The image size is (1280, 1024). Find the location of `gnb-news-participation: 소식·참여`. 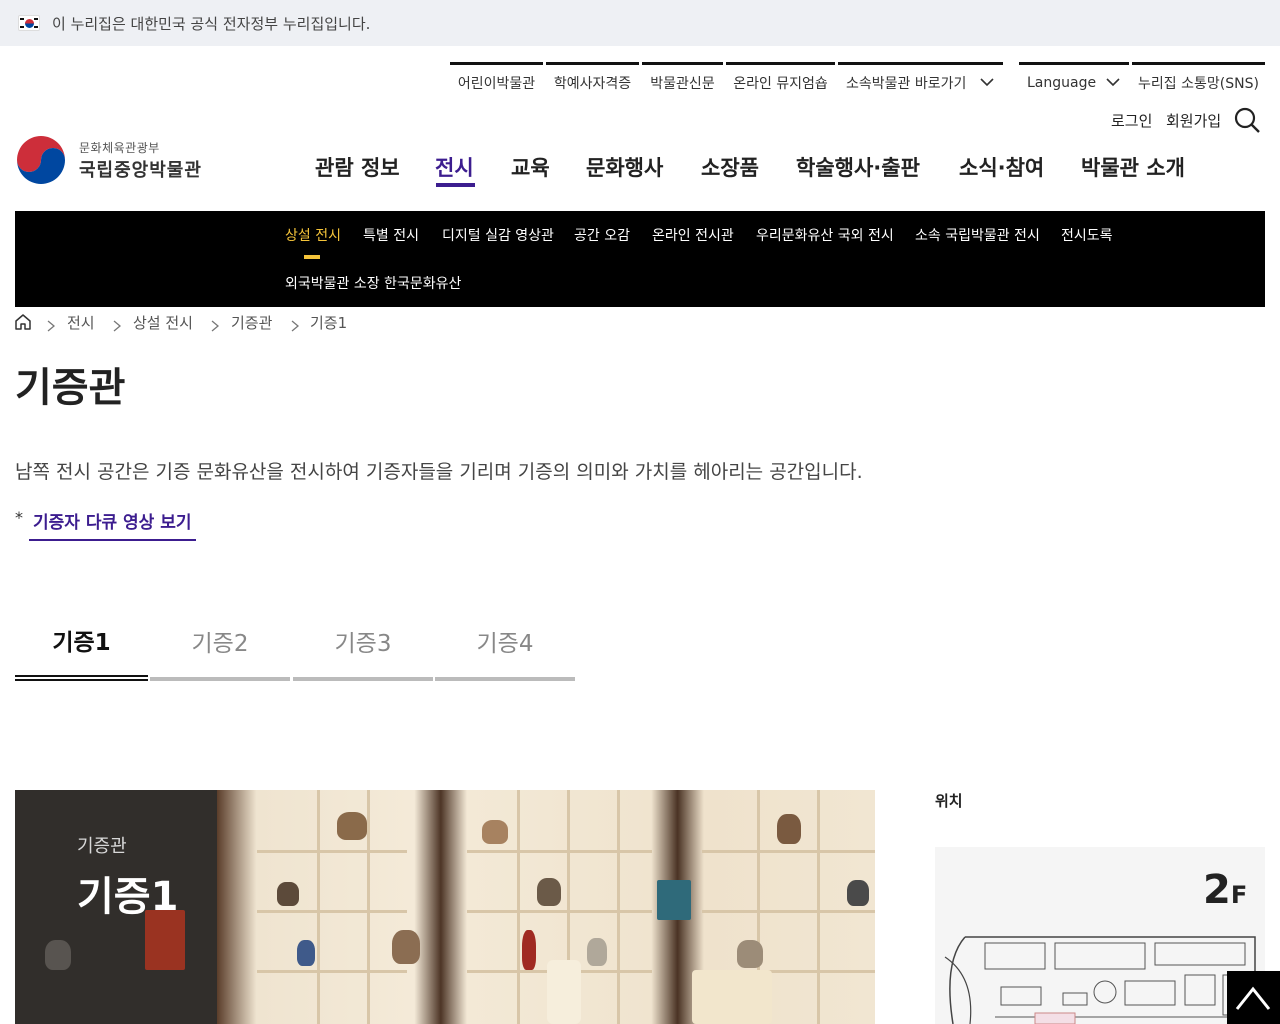

gnb-news-participation: 소식·참여 is located at coordinates (1001, 167).